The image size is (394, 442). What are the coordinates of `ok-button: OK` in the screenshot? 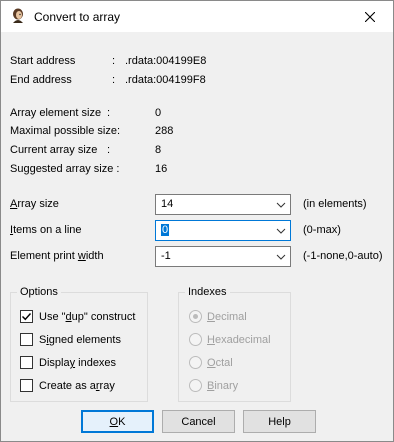 It's located at (117, 421).